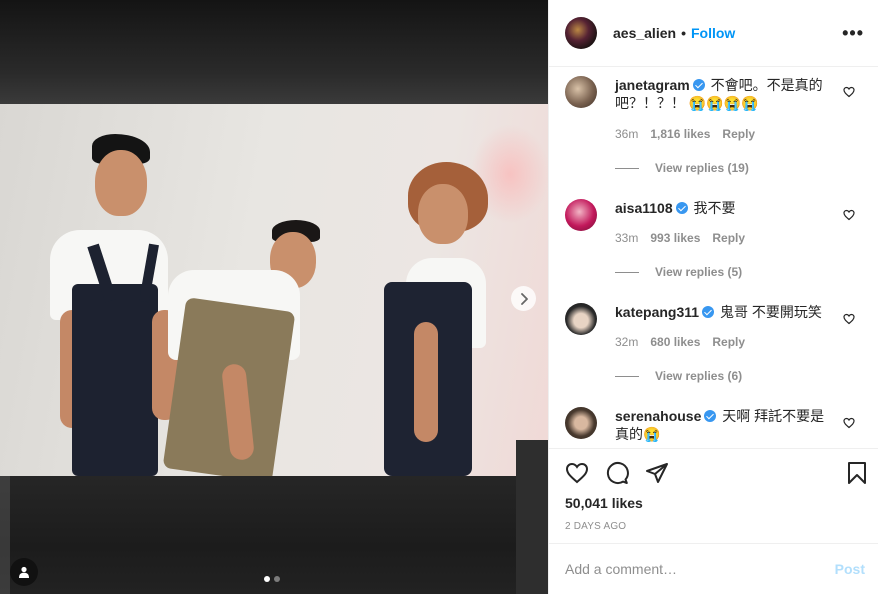  What do you see at coordinates (272, 579) in the screenshot?
I see `carousel-indicator` at bounding box center [272, 579].